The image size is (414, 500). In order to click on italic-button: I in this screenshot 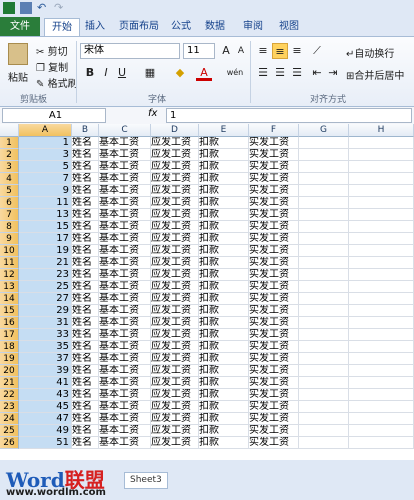, I will do `click(106, 73)`.